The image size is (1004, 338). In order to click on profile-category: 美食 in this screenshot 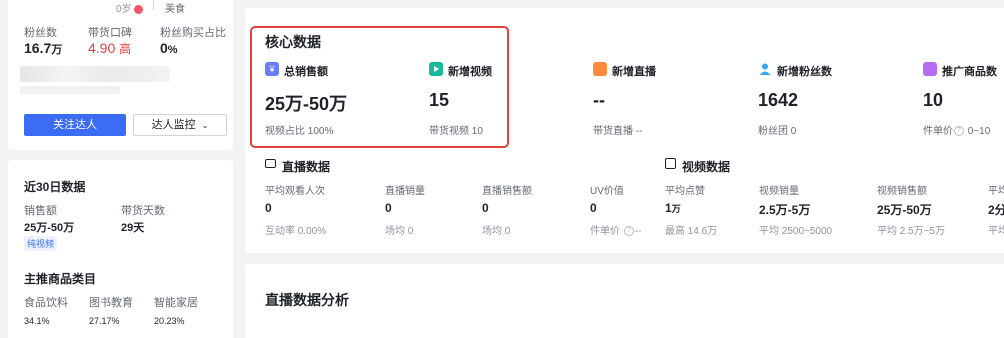, I will do `click(175, 9)`.